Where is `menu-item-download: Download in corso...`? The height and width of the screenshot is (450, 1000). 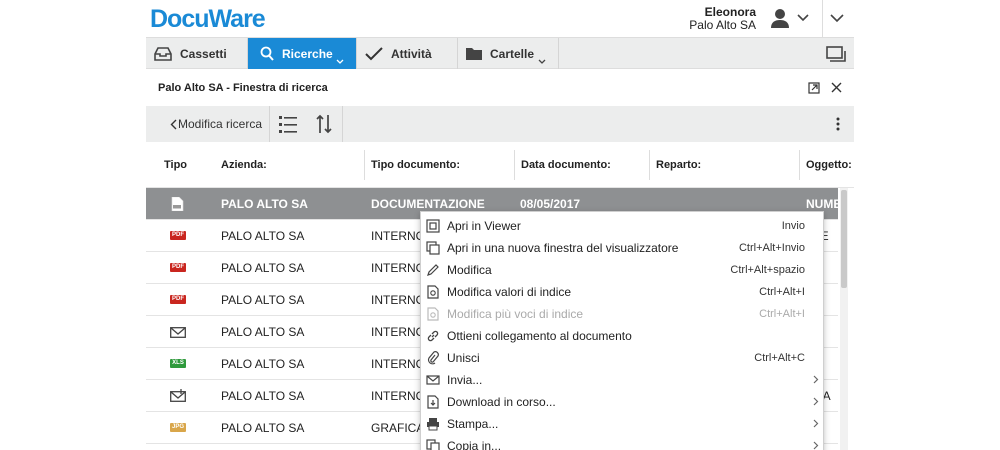 menu-item-download: Download in corso... is located at coordinates (623, 402).